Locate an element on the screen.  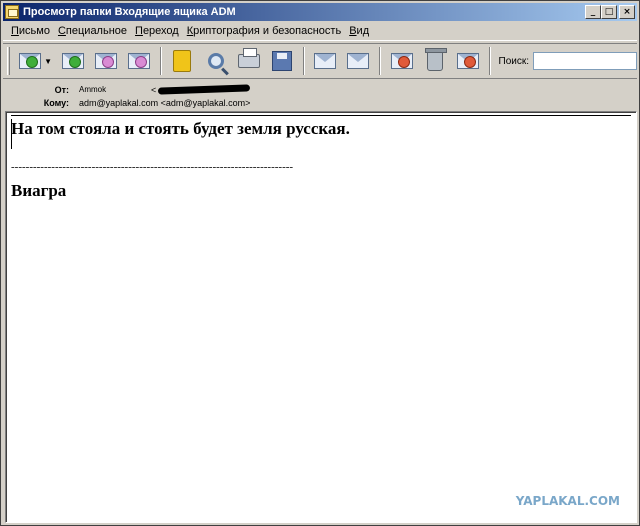
print-button is located at coordinates (248, 61).